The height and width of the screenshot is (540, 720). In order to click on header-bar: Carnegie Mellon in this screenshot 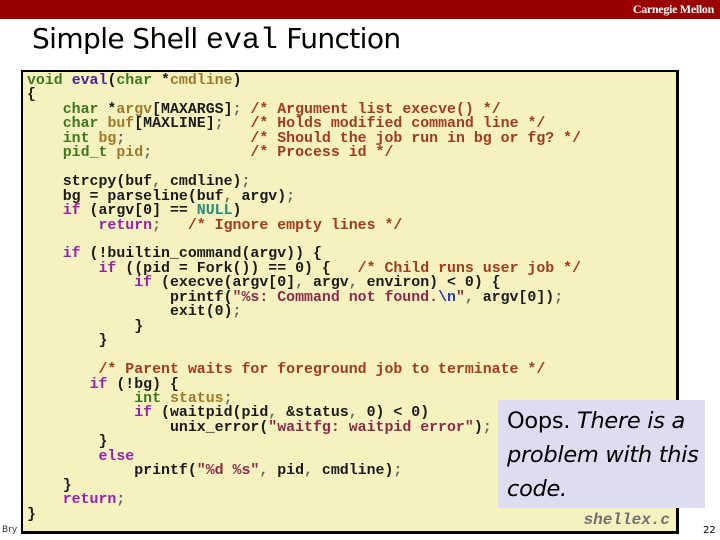, I will do `click(360, 9)`.